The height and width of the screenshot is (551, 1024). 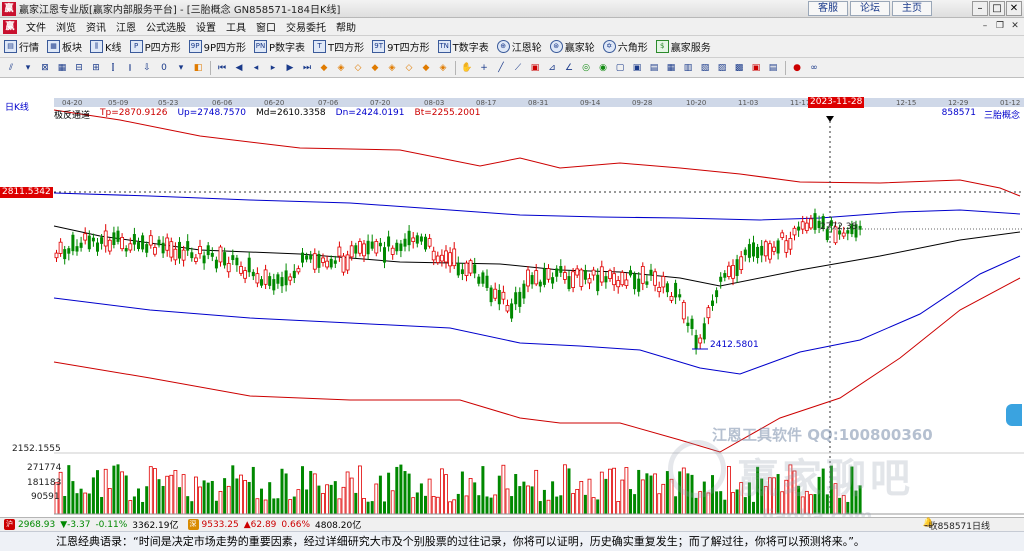 I want to click on zero-icon: 0, so click(x=164, y=68).